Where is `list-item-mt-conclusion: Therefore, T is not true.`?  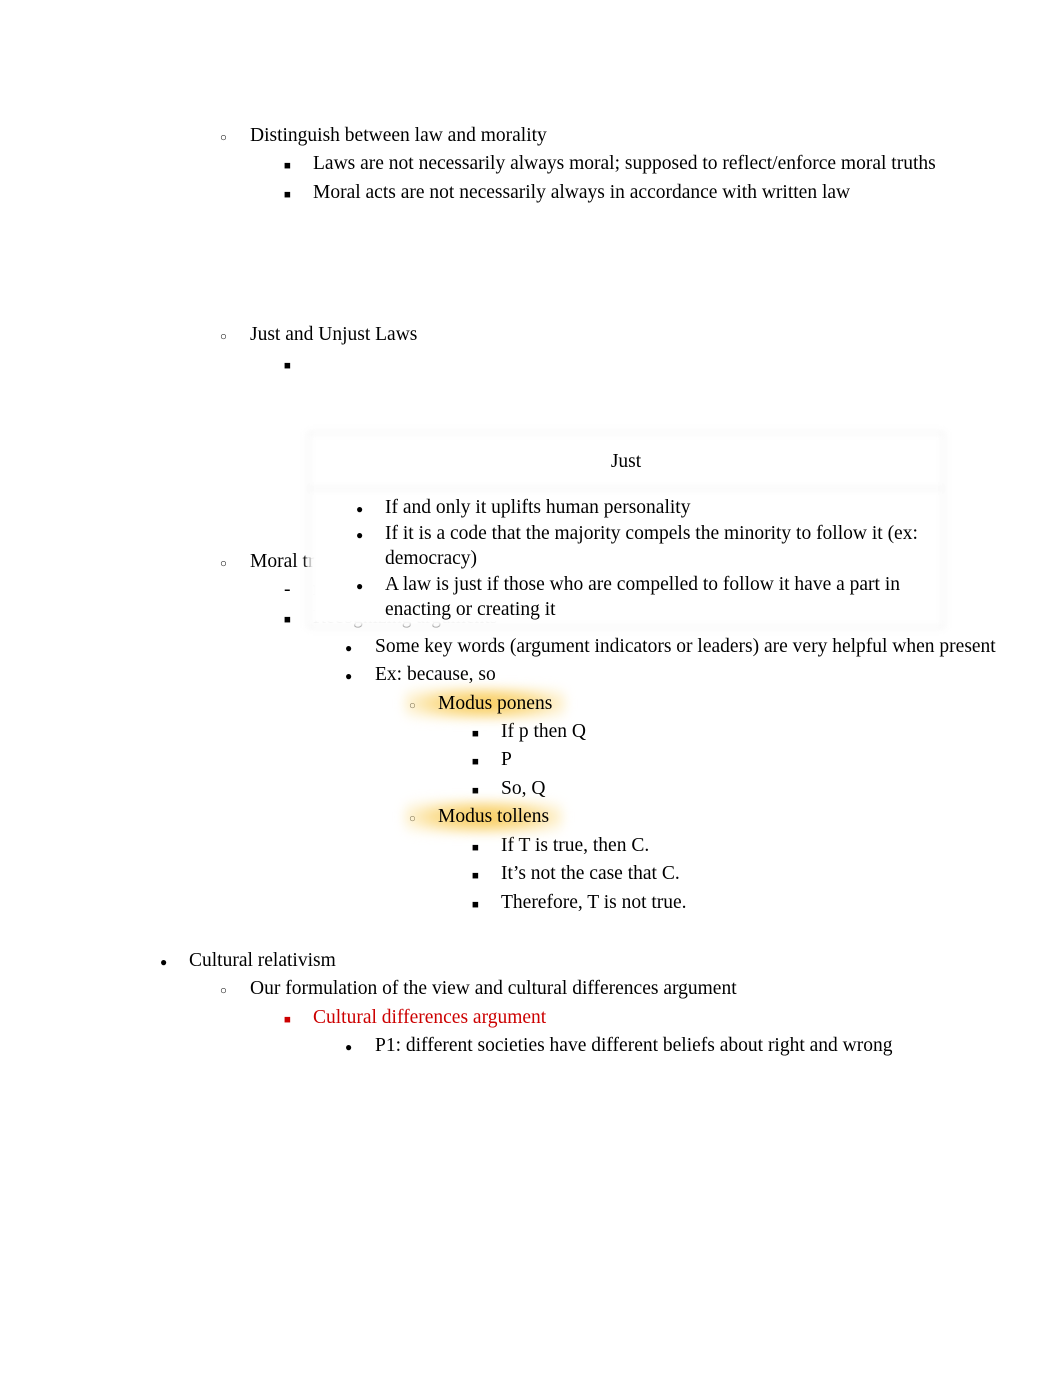
list-item-mt-conclusion: Therefore, T is not true. is located at coordinates (531, 903).